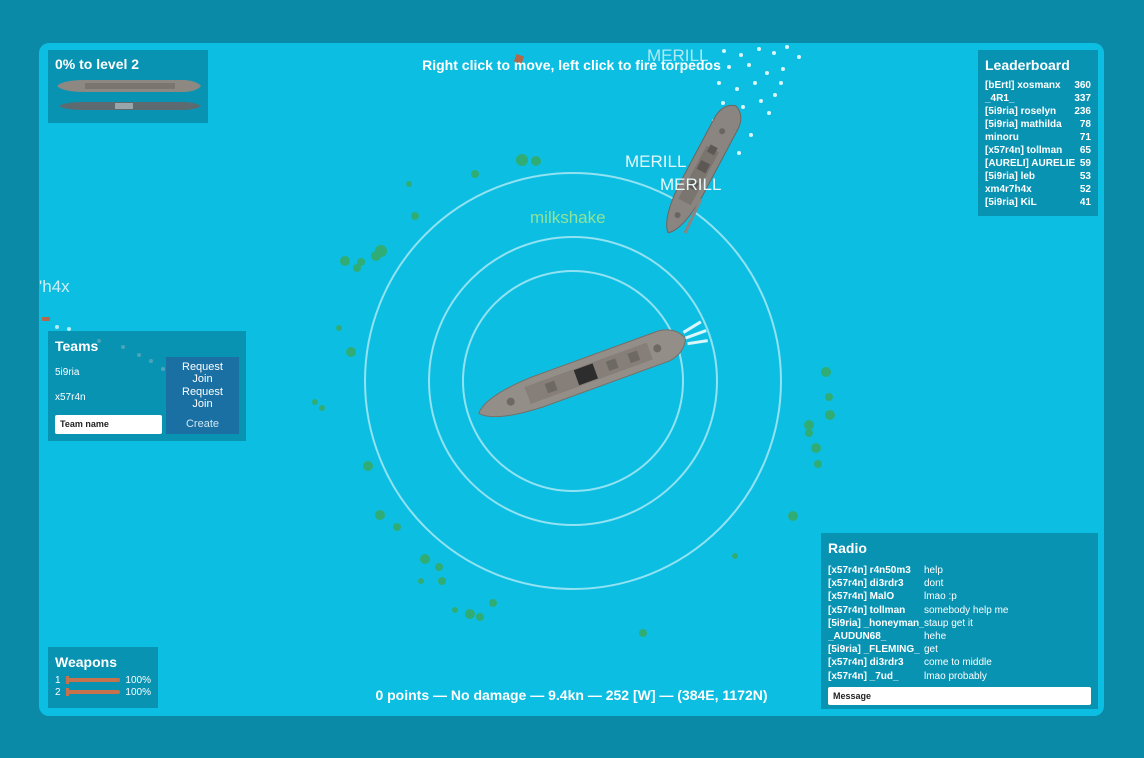 This screenshot has width=1144, height=758. What do you see at coordinates (948, 623) in the screenshot?
I see `radio-text: staup get it` at bounding box center [948, 623].